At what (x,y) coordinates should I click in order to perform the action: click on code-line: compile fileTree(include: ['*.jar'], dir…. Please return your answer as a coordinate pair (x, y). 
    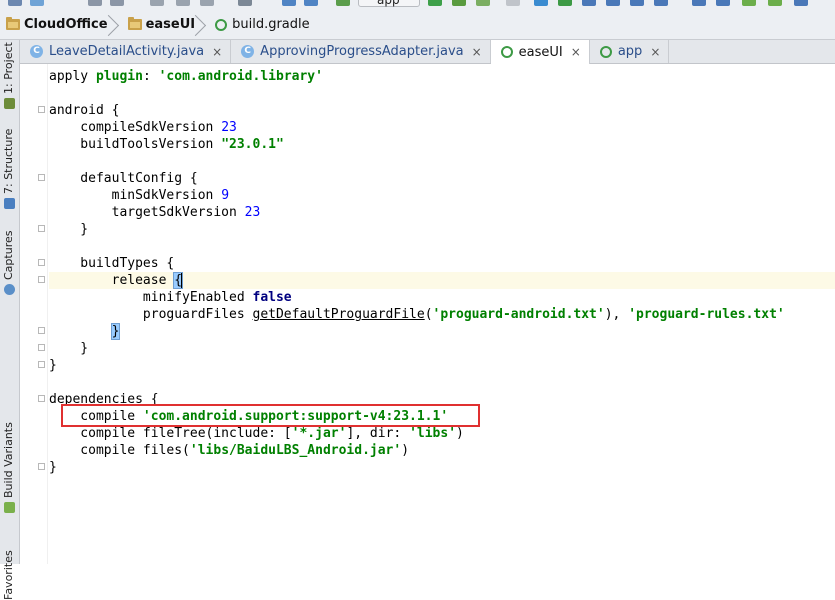
    Looking at the image, I should click on (256, 433).